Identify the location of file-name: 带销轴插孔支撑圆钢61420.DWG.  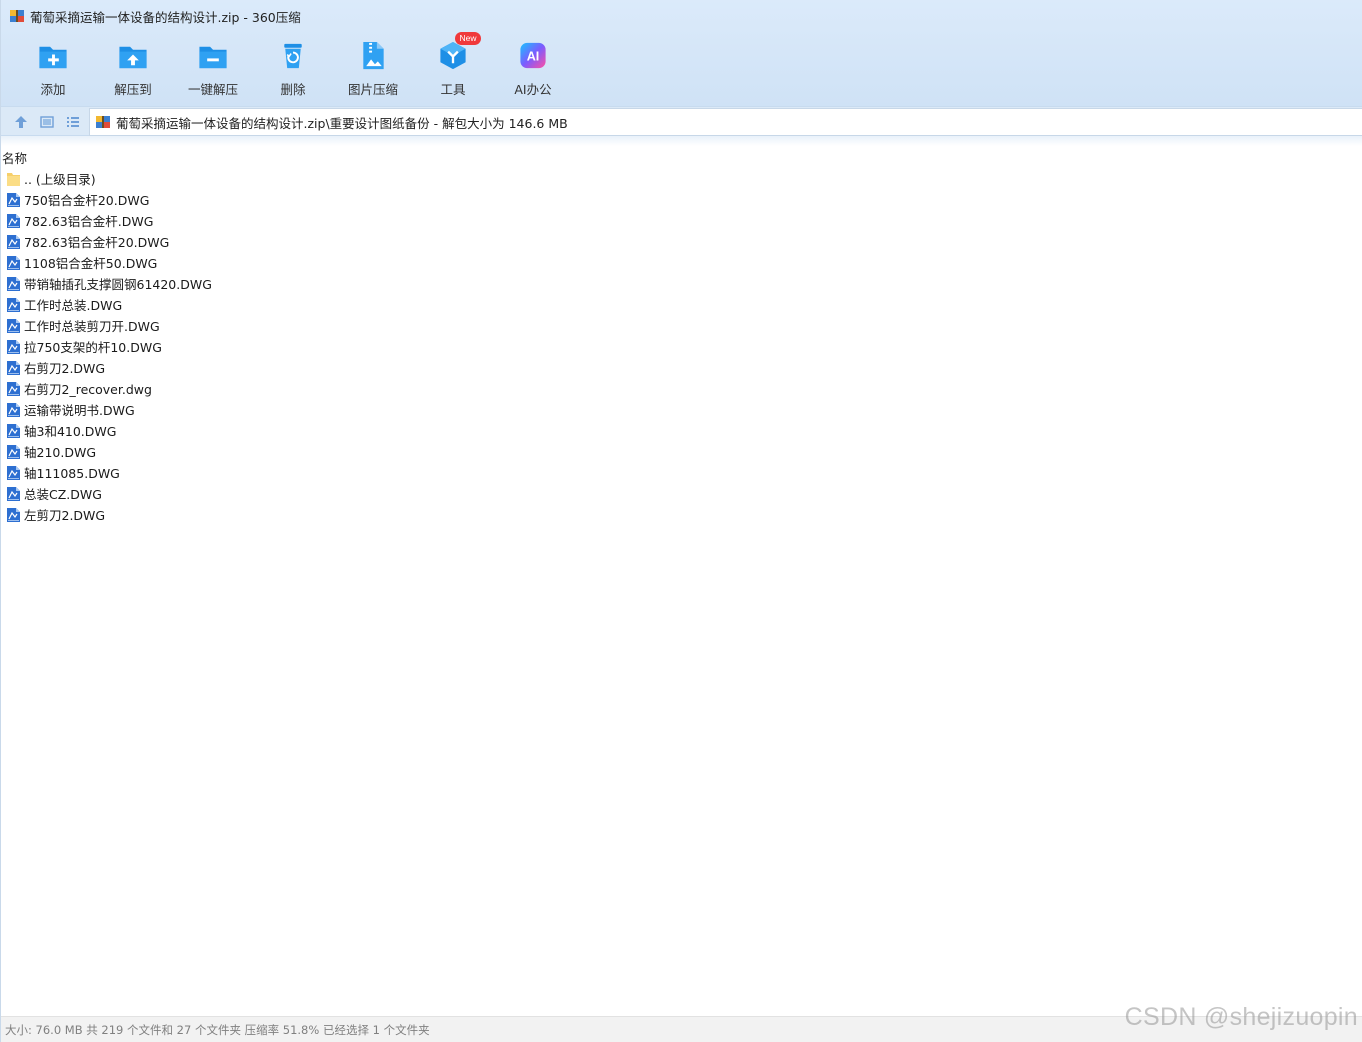
(118, 284).